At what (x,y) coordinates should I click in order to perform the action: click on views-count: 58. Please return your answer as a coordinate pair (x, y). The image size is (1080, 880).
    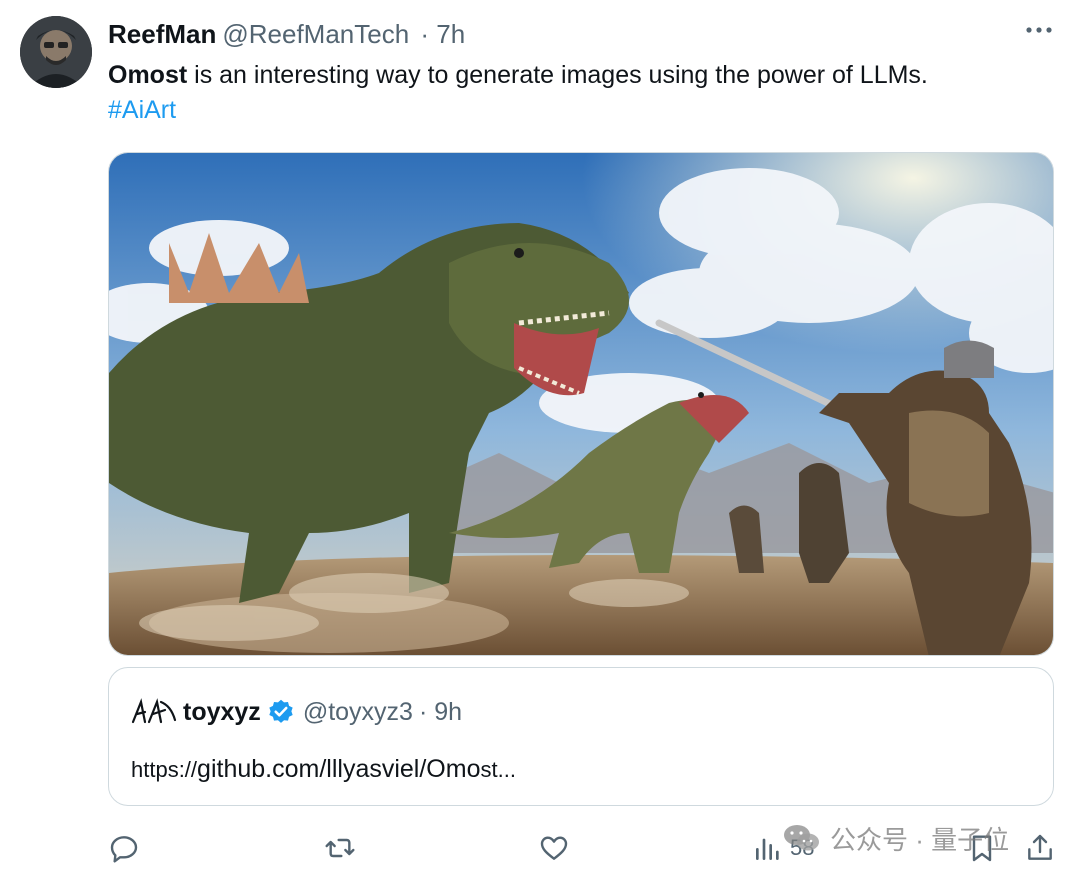
    Looking at the image, I should click on (802, 847).